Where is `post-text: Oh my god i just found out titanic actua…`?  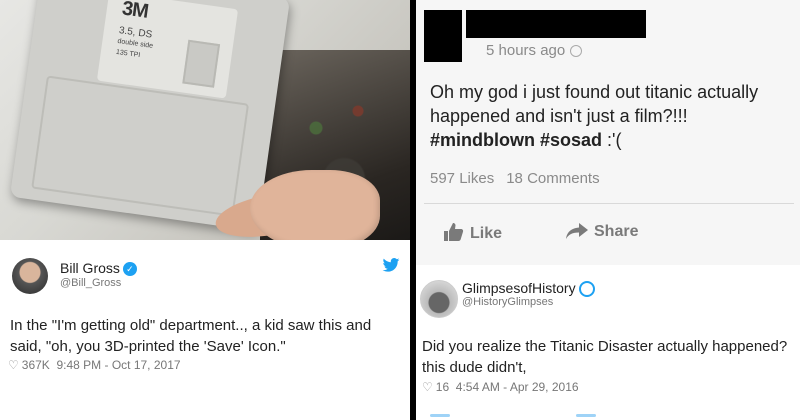 post-text: Oh my god i just found out titanic actua… is located at coordinates (610, 116).